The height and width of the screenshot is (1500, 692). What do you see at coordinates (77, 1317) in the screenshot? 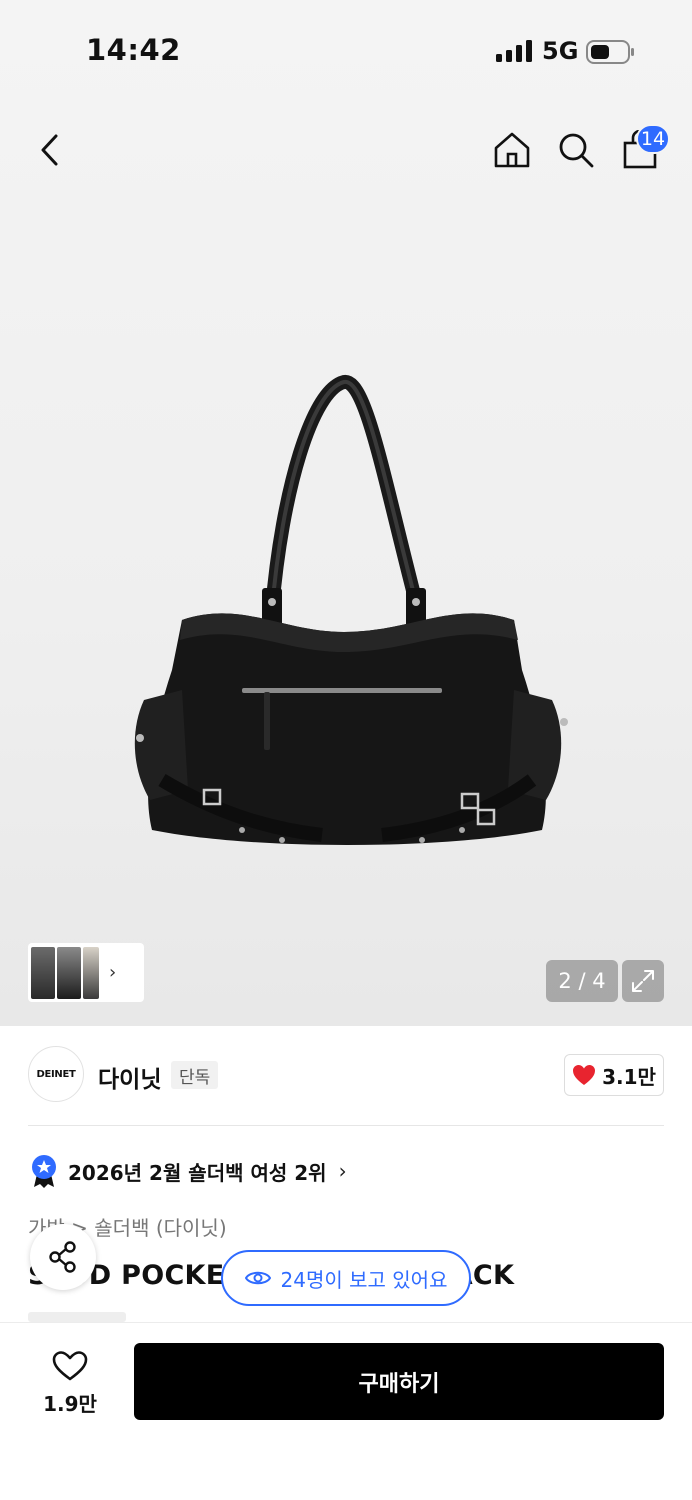
I see `product-tag` at bounding box center [77, 1317].